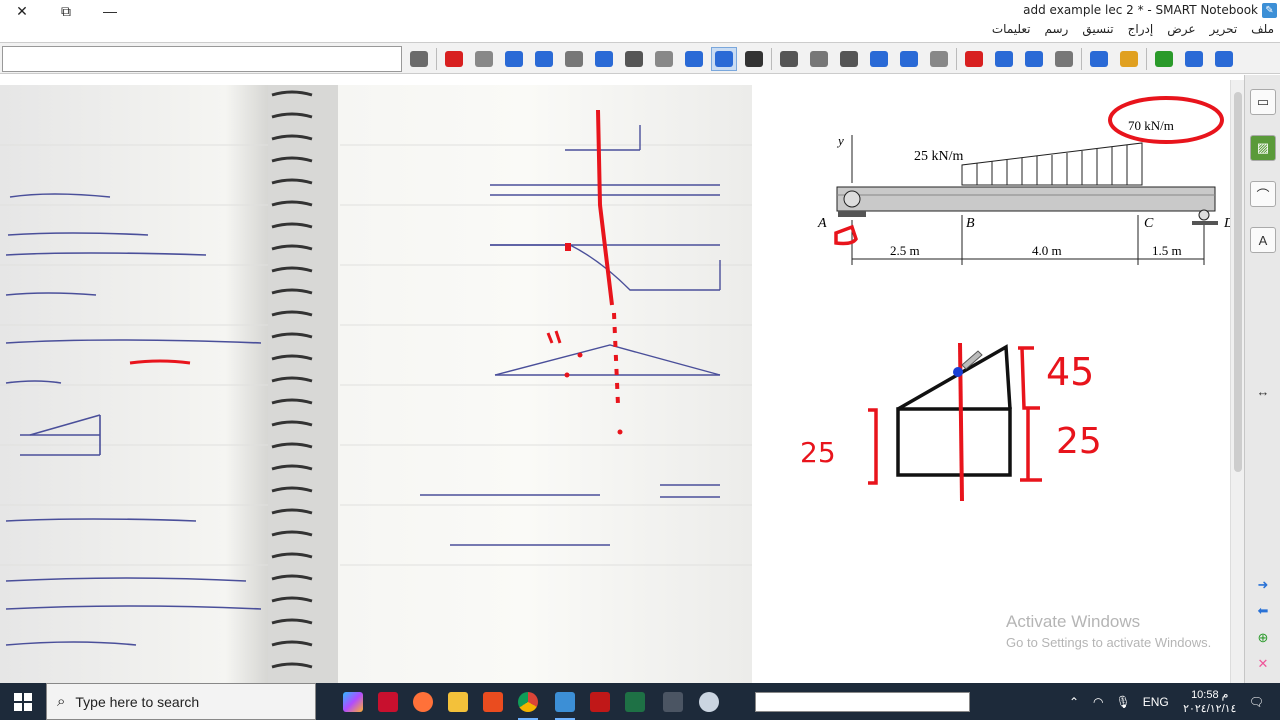 This screenshot has height=720, width=1280. Describe the element at coordinates (528, 703) in the screenshot. I see `chrome-icon` at that location.